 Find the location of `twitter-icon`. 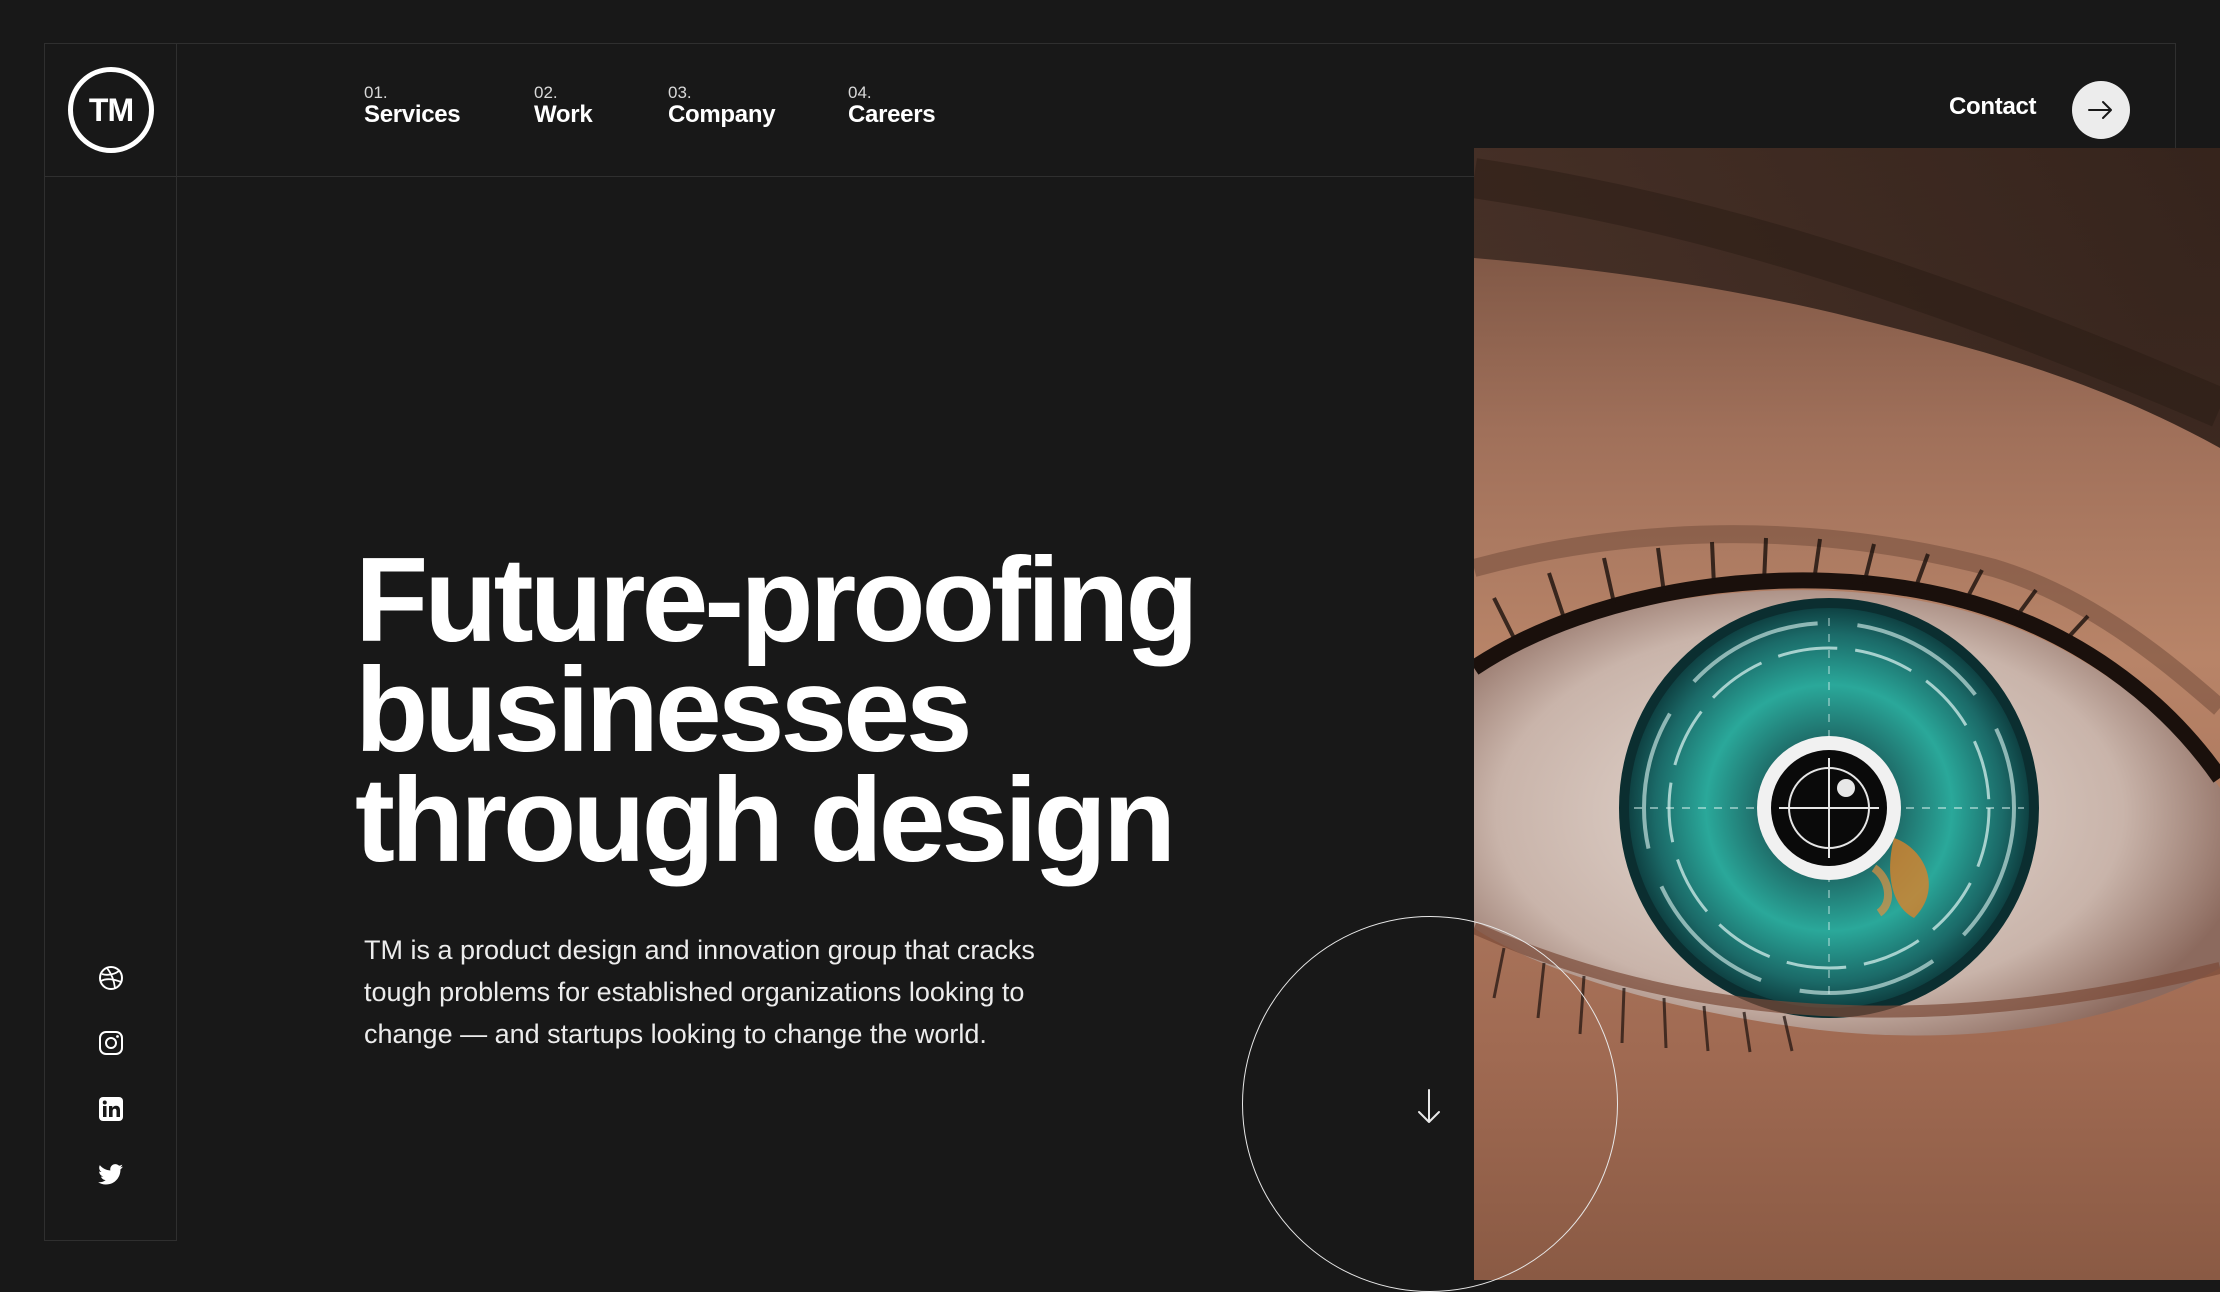

twitter-icon is located at coordinates (111, 1175).